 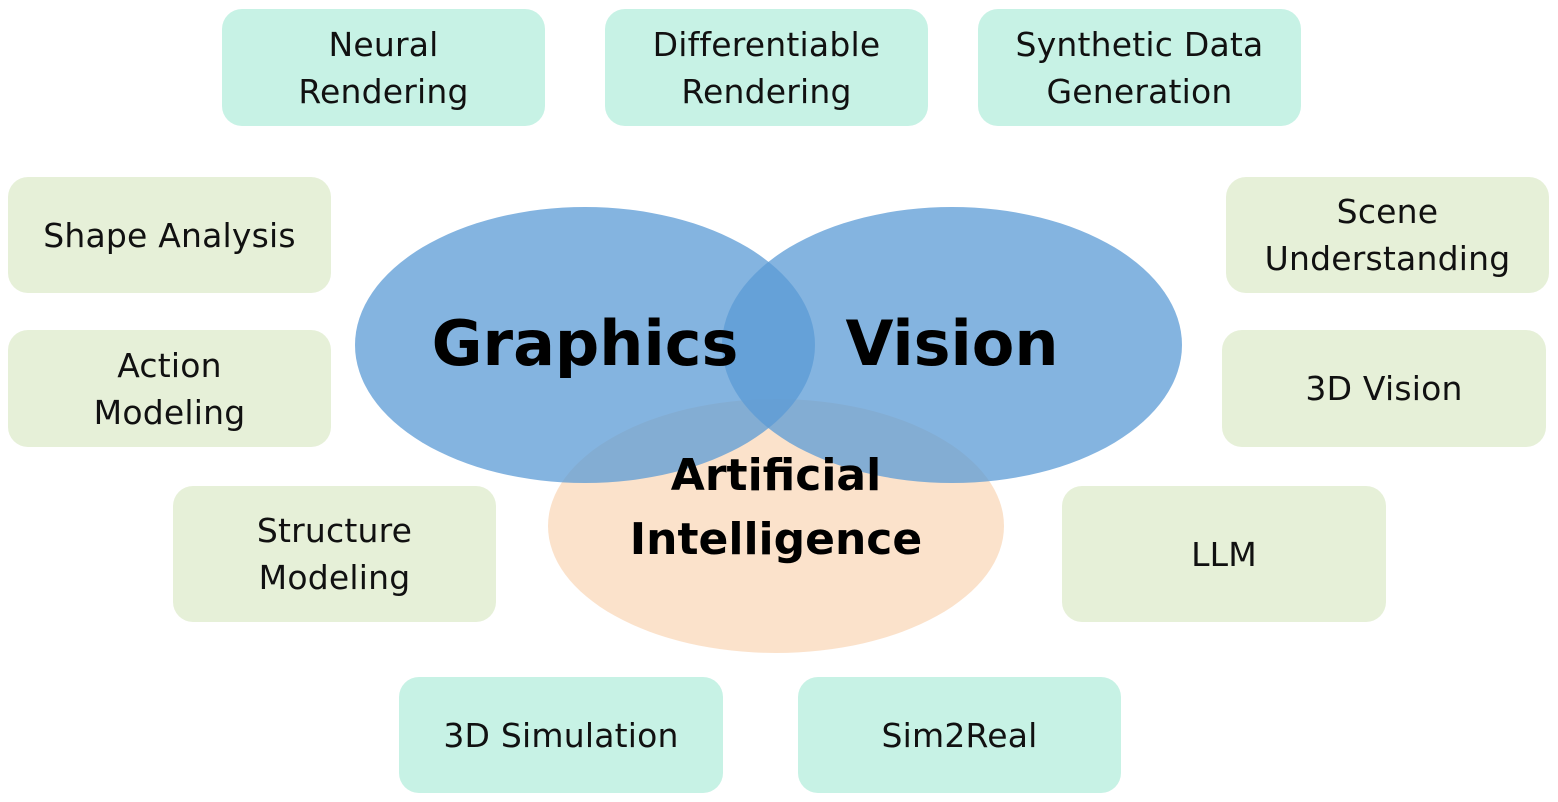 I want to click on topic-box-synthetic-data-generation: Synthetic Data Generation, so click(x=1139, y=67).